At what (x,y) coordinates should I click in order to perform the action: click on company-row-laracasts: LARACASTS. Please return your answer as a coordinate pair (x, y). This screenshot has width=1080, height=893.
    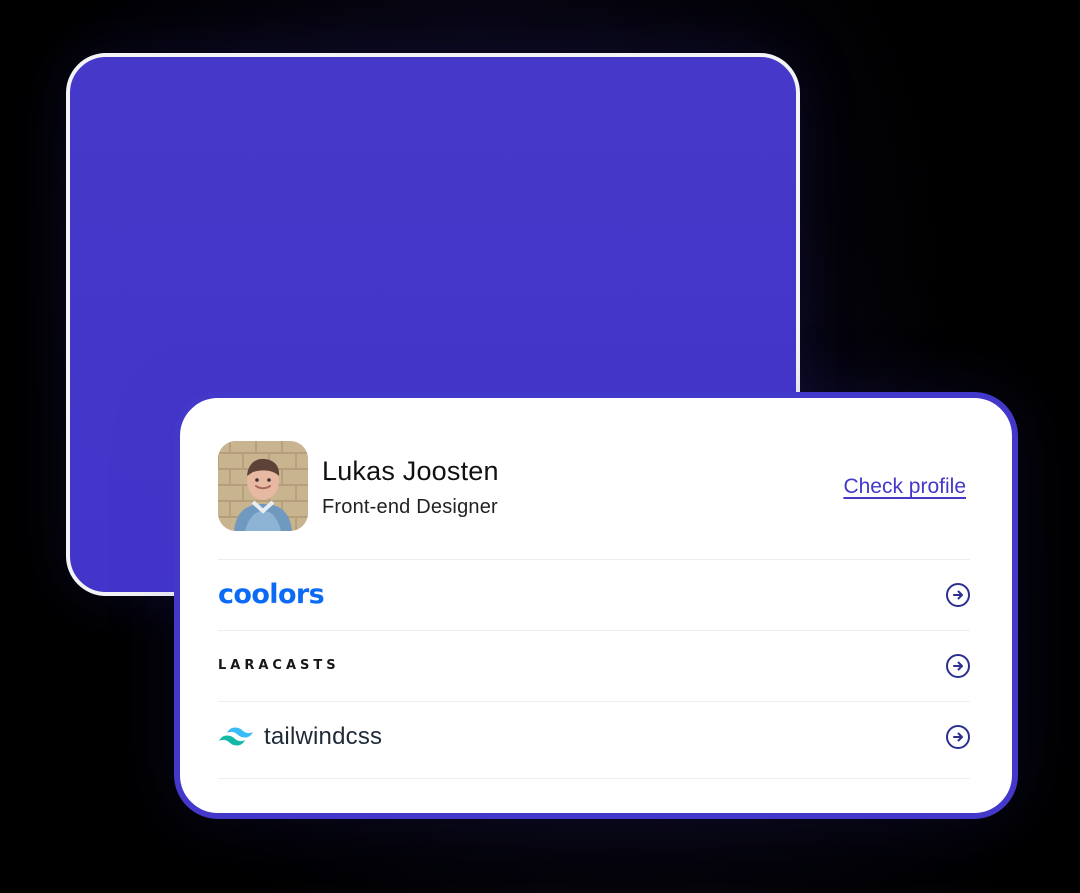
    Looking at the image, I should click on (594, 665).